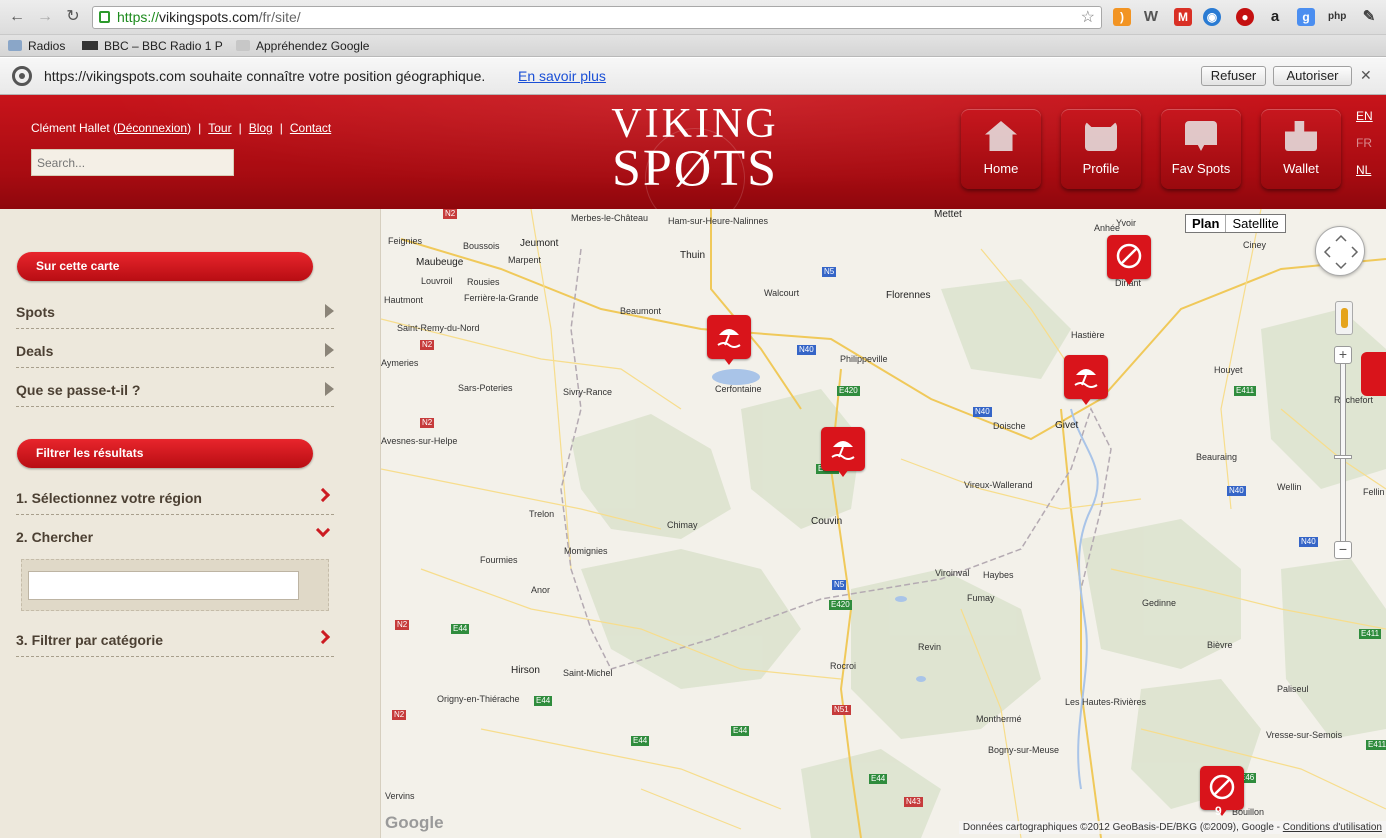  What do you see at coordinates (175, 387) in the screenshot?
I see `sidebar-item-whats-happening: Que se passe-t-il ?` at bounding box center [175, 387].